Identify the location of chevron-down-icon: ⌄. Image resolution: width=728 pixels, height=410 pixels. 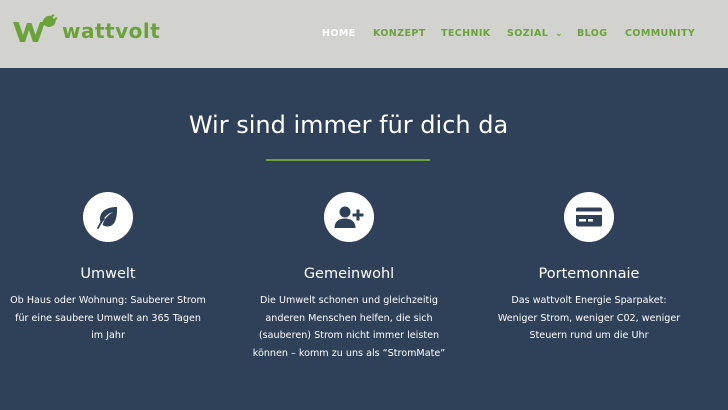
(559, 34).